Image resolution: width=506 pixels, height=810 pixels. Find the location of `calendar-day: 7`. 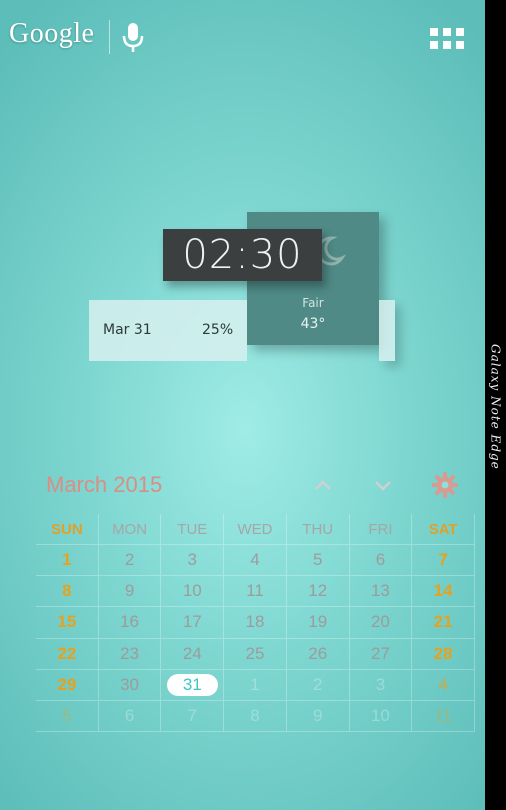

calendar-day: 7 is located at coordinates (443, 561).